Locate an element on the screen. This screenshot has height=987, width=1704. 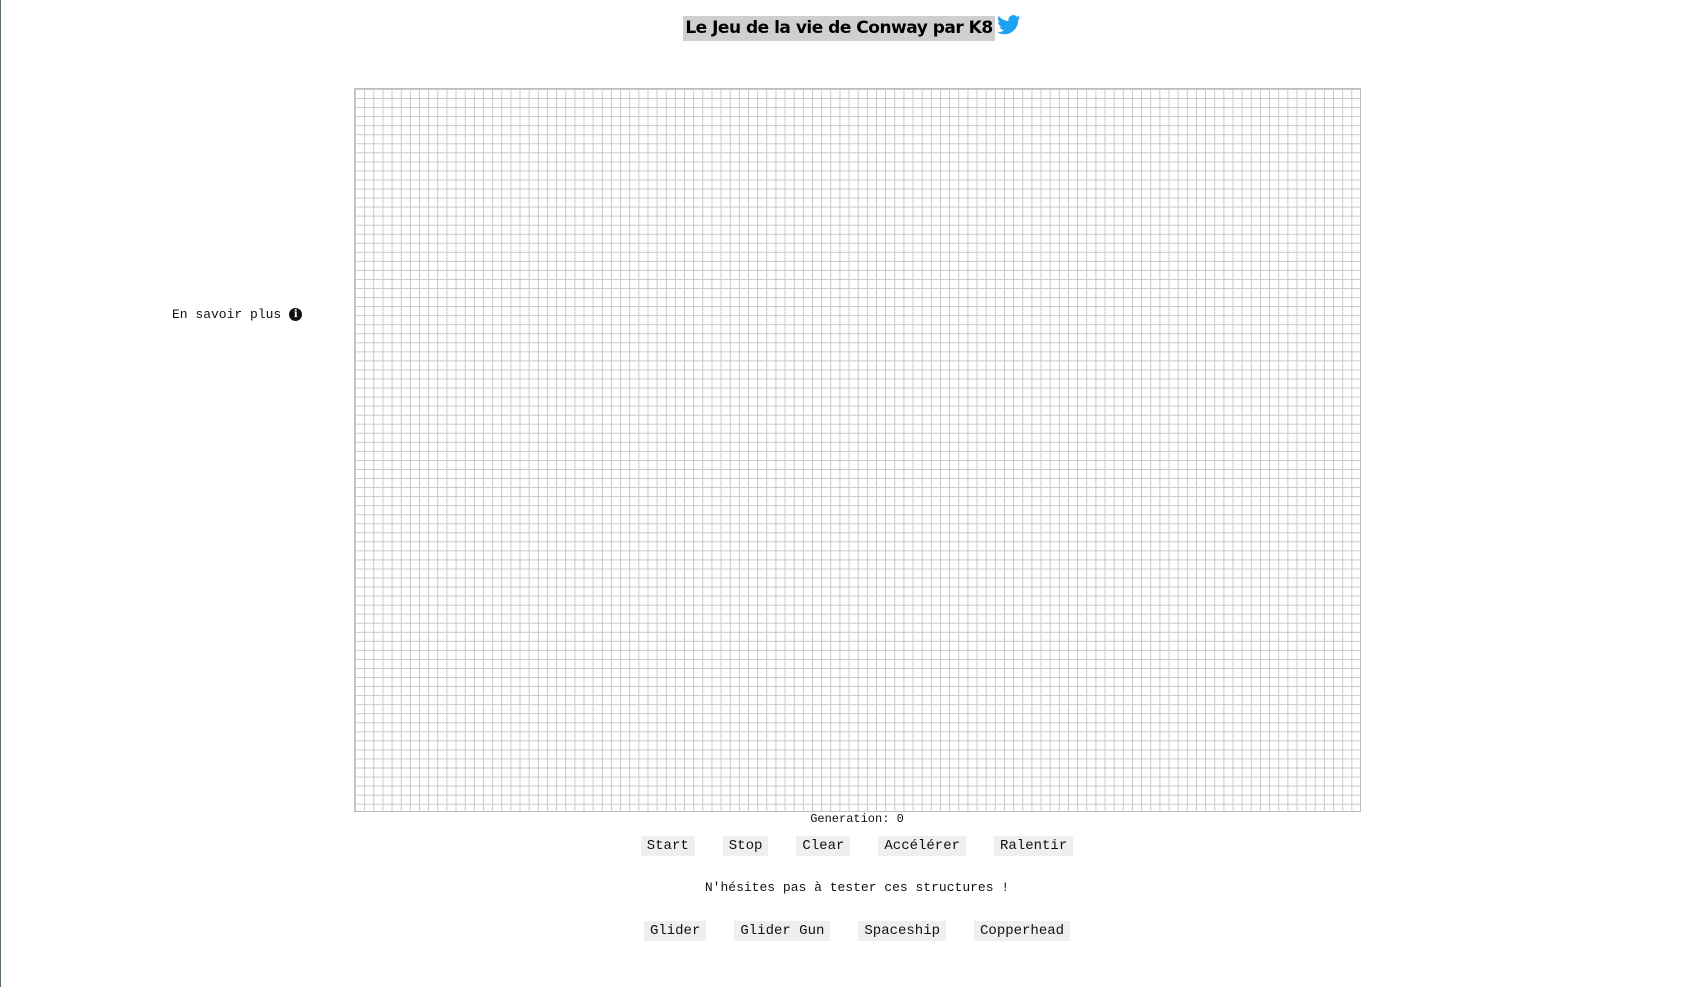
spaceship-button: Spaceship is located at coordinates (902, 931).